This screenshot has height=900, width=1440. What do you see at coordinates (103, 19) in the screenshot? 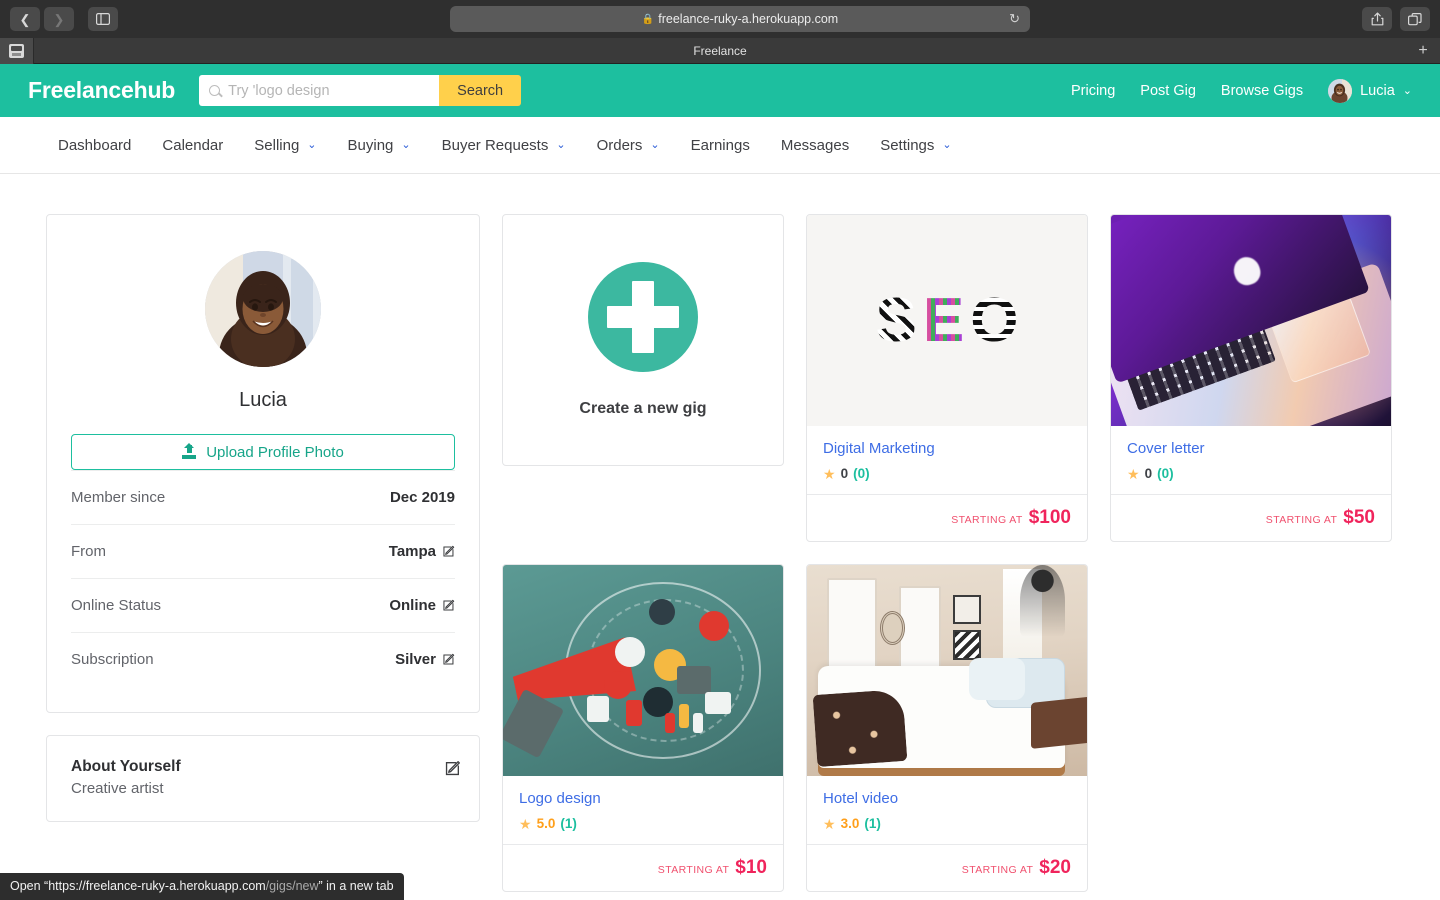
I see `sidebar-toggle-icon` at bounding box center [103, 19].